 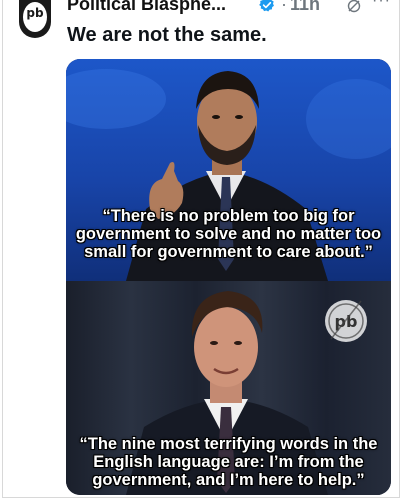 I want to click on avatar-logo-text: pb, so click(x=35, y=13).